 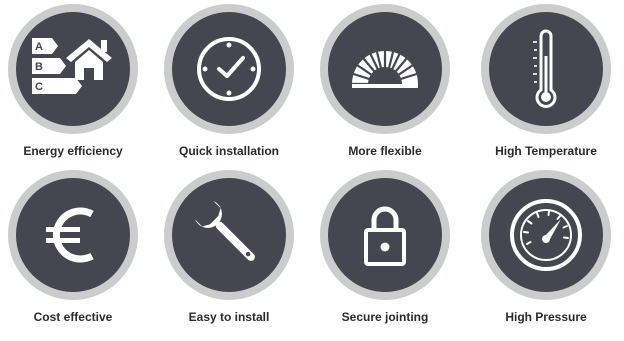 I want to click on feature-label: Cost effective, so click(x=73, y=317).